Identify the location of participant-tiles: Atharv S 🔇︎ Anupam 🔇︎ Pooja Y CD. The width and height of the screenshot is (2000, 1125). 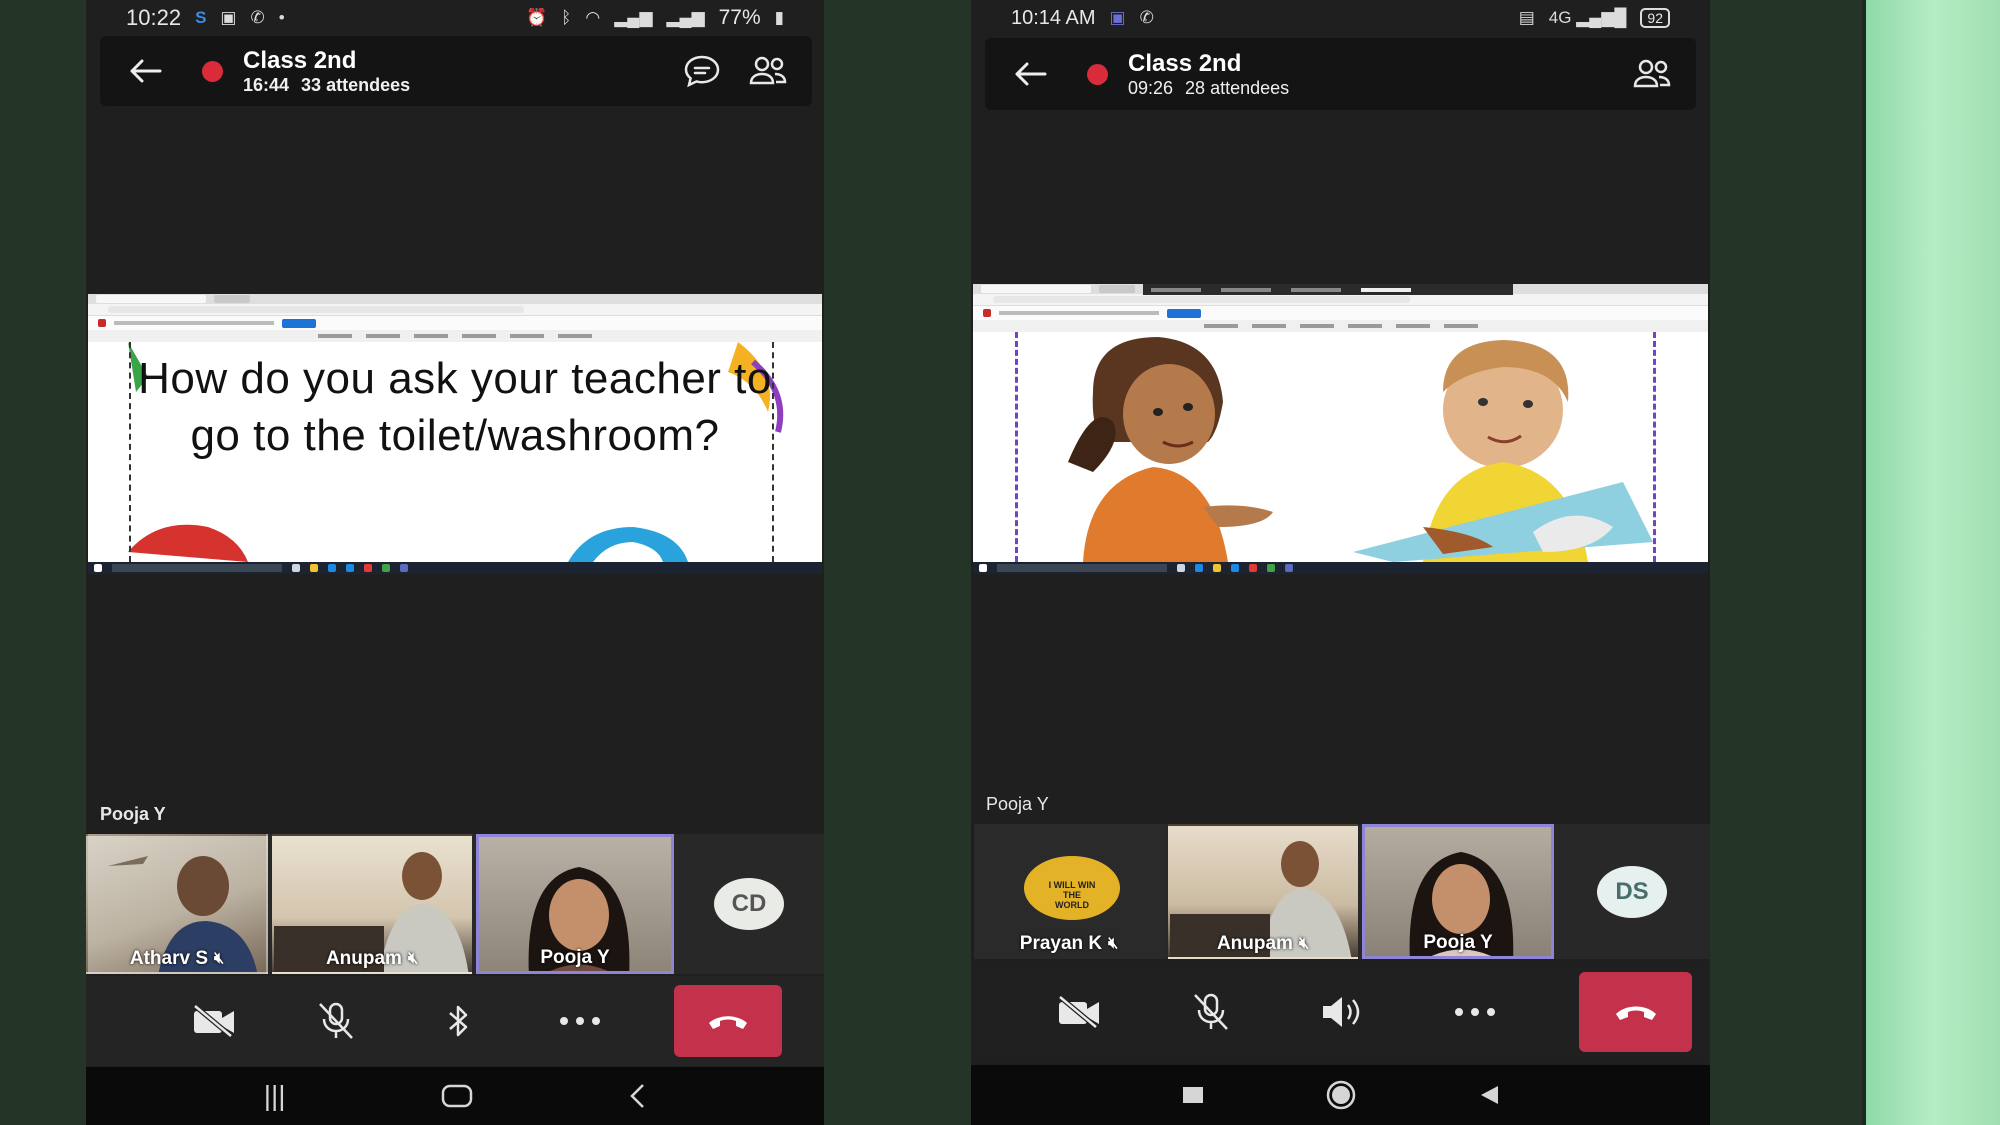
(455, 904).